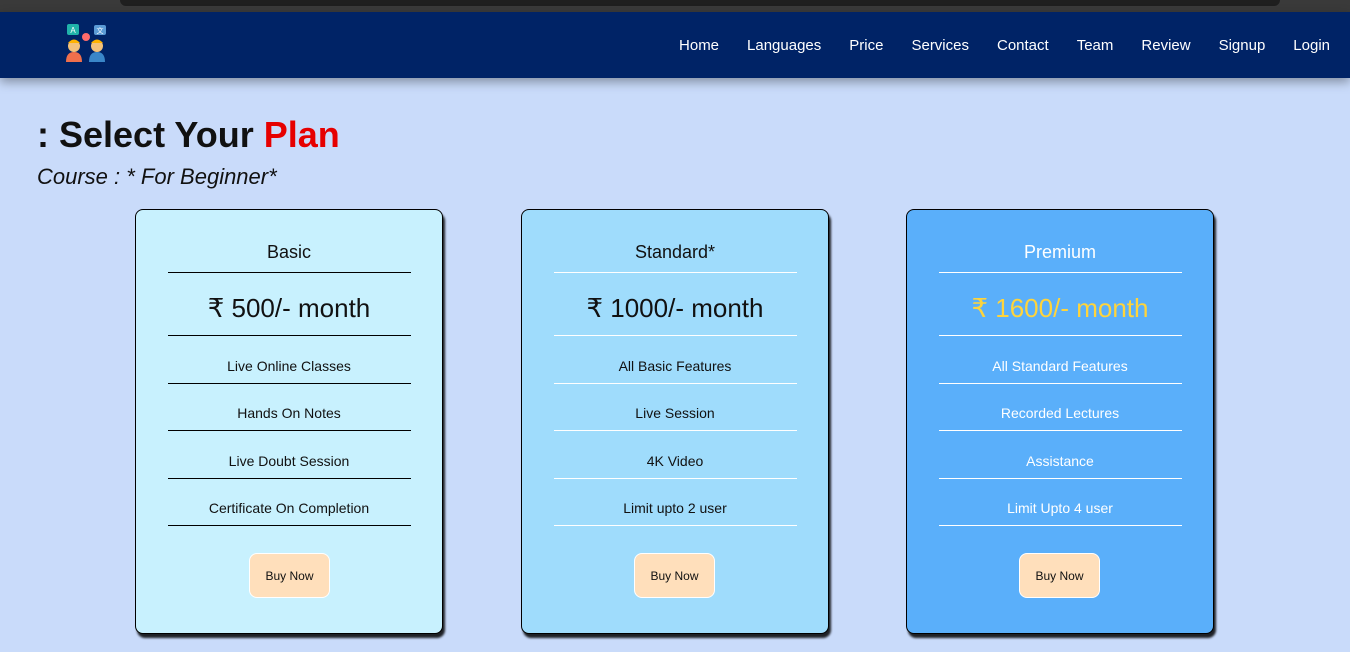 Image resolution: width=1350 pixels, height=652 pixels. Describe the element at coordinates (866, 45) in the screenshot. I see `nav-link-price: Price` at that location.